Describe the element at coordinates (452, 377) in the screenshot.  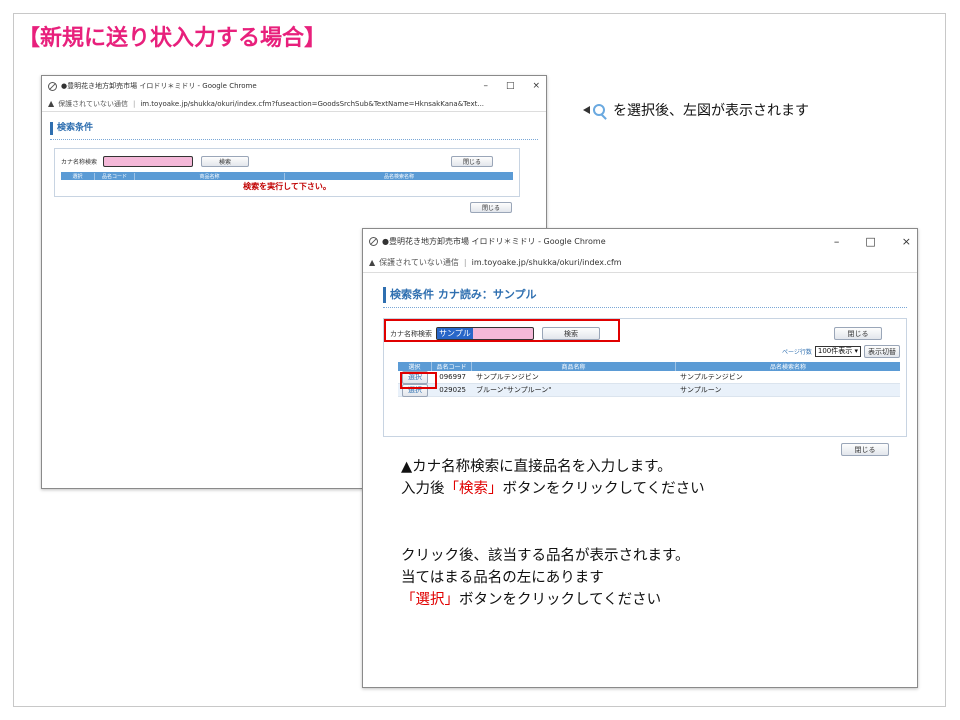
I see `item-code: 096997` at that location.